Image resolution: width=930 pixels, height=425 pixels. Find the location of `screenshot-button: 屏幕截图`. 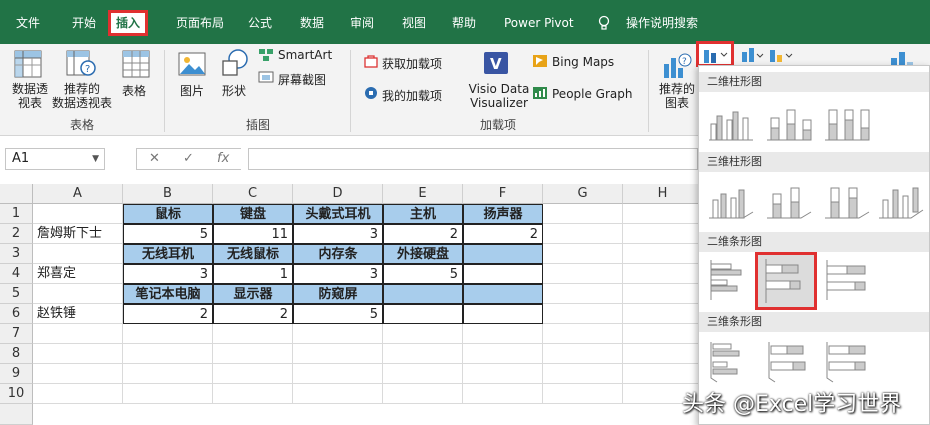

screenshot-button: 屏幕截图 is located at coordinates (302, 79).